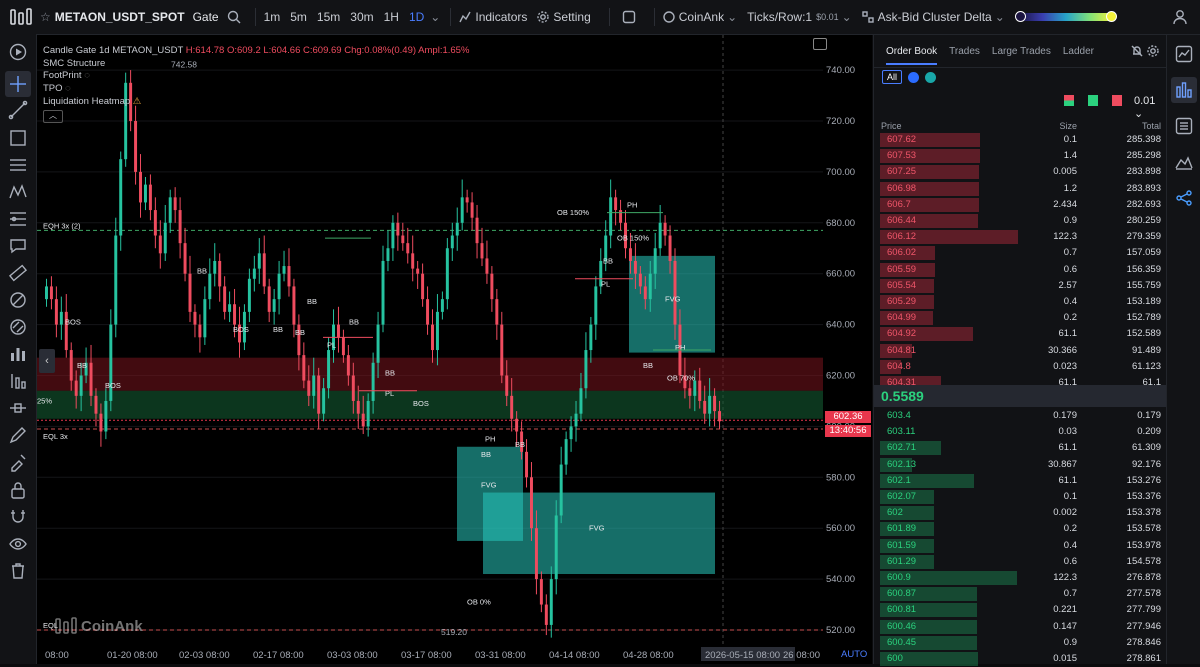  What do you see at coordinates (1184, 54) in the screenshot?
I see `chart-line-icon` at bounding box center [1184, 54].